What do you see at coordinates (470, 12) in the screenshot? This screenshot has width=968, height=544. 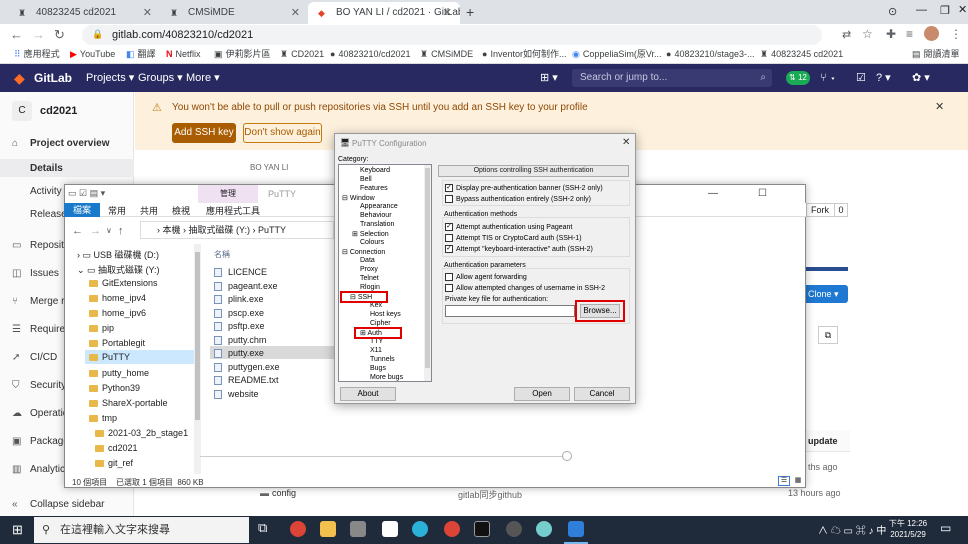 I see `new-tab-icon: +` at bounding box center [470, 12].